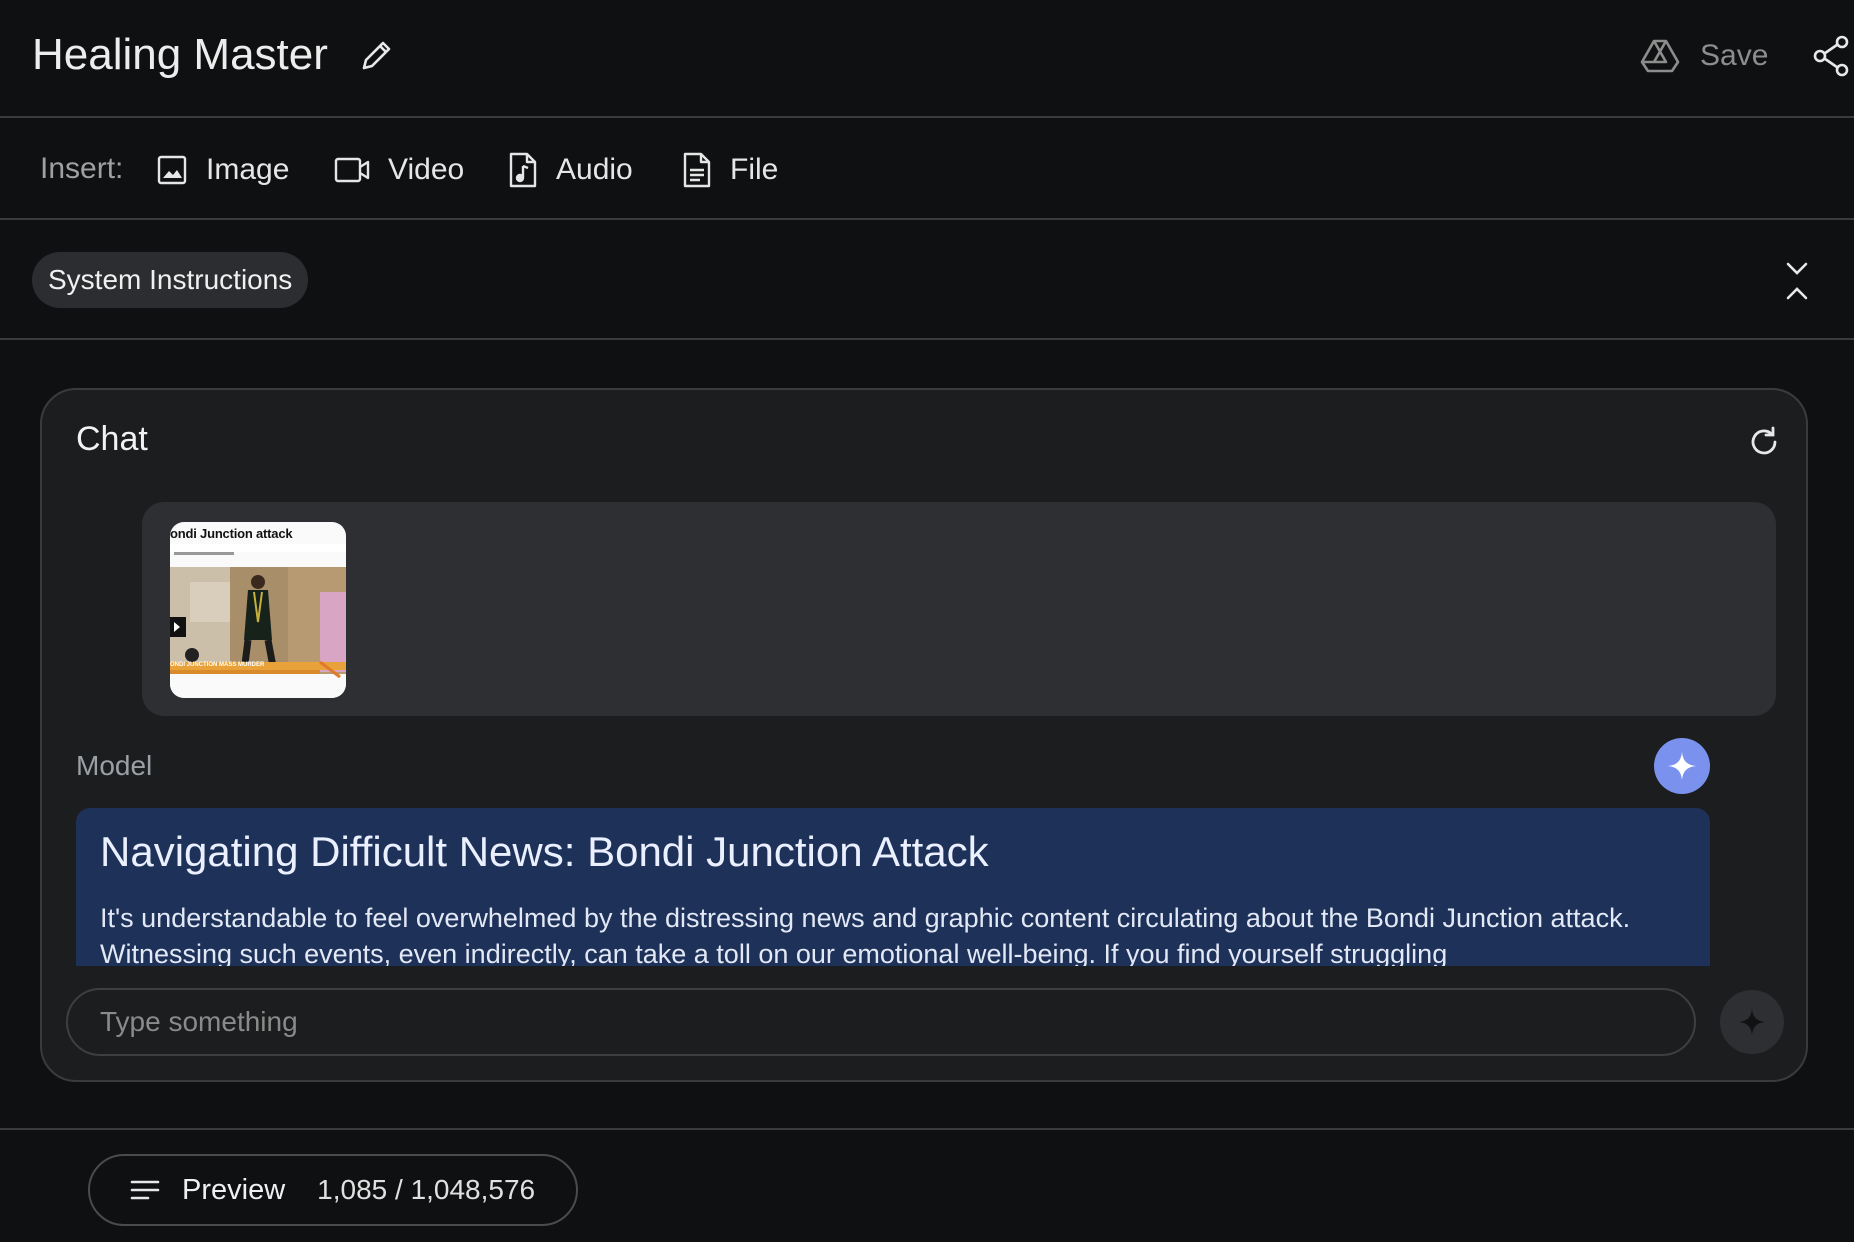 The image size is (1854, 1242). What do you see at coordinates (352, 170) in the screenshot?
I see `video-icon` at bounding box center [352, 170].